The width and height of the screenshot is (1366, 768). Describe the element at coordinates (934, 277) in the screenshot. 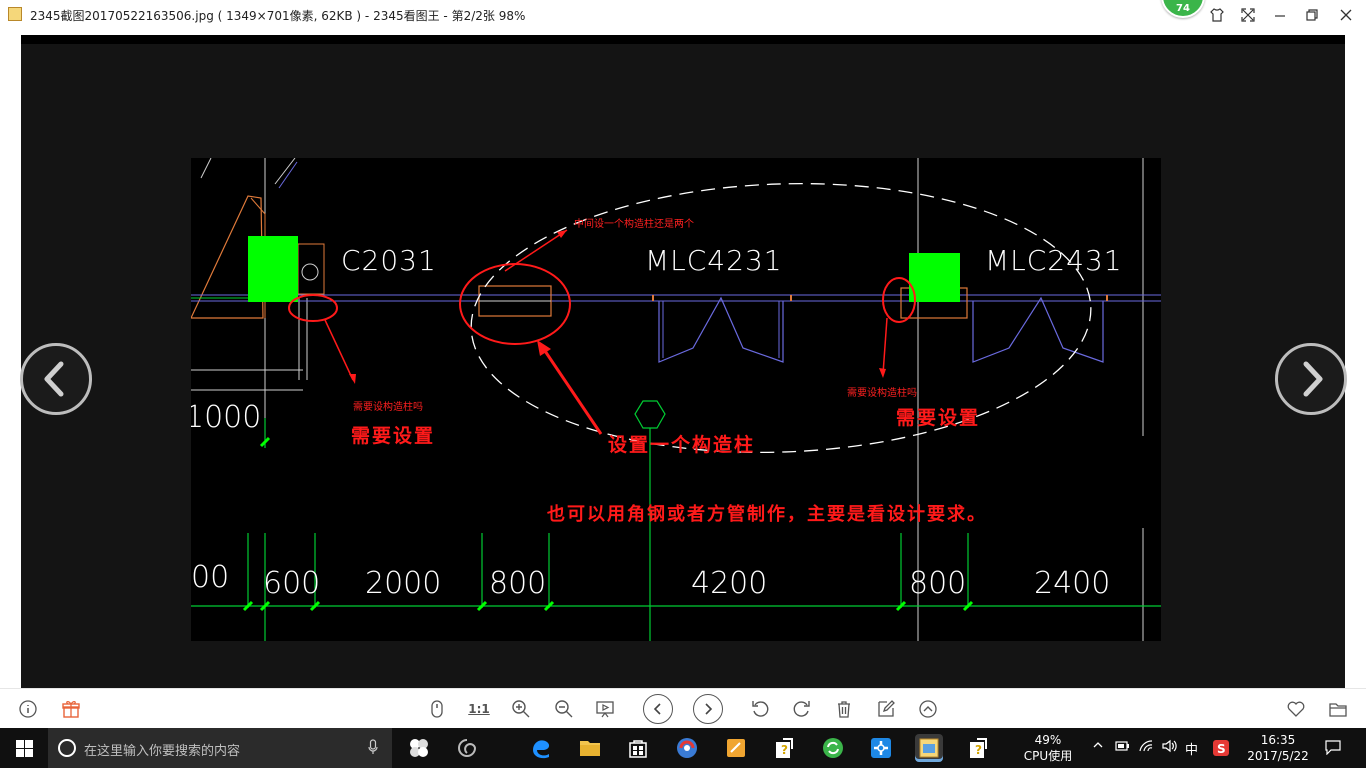

I see `green-column-right` at that location.